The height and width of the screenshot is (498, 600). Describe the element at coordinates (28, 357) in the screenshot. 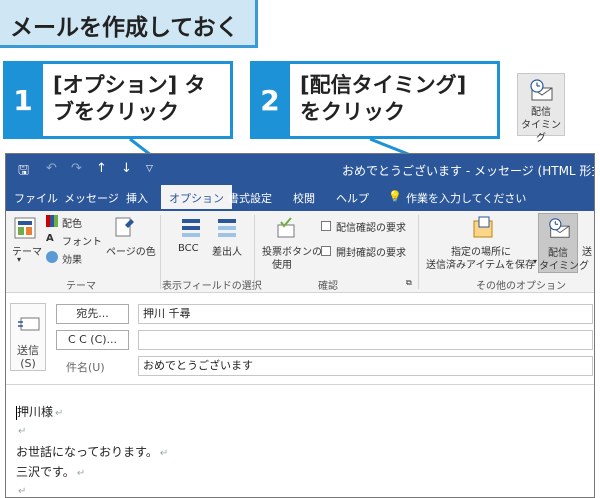

I see `send-button-label: 送信 (S)` at that location.